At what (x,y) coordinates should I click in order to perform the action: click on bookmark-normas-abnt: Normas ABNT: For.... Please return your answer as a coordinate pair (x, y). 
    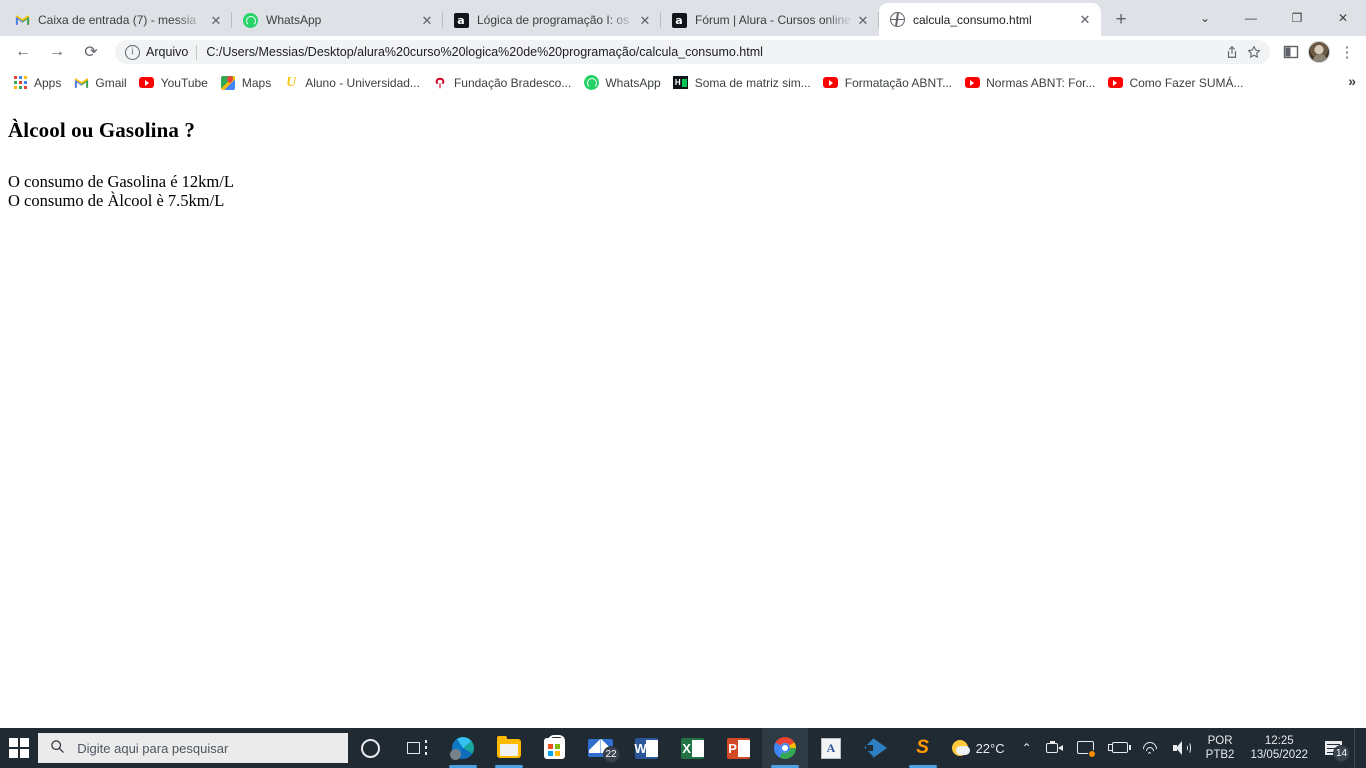
    Looking at the image, I should click on (1031, 83).